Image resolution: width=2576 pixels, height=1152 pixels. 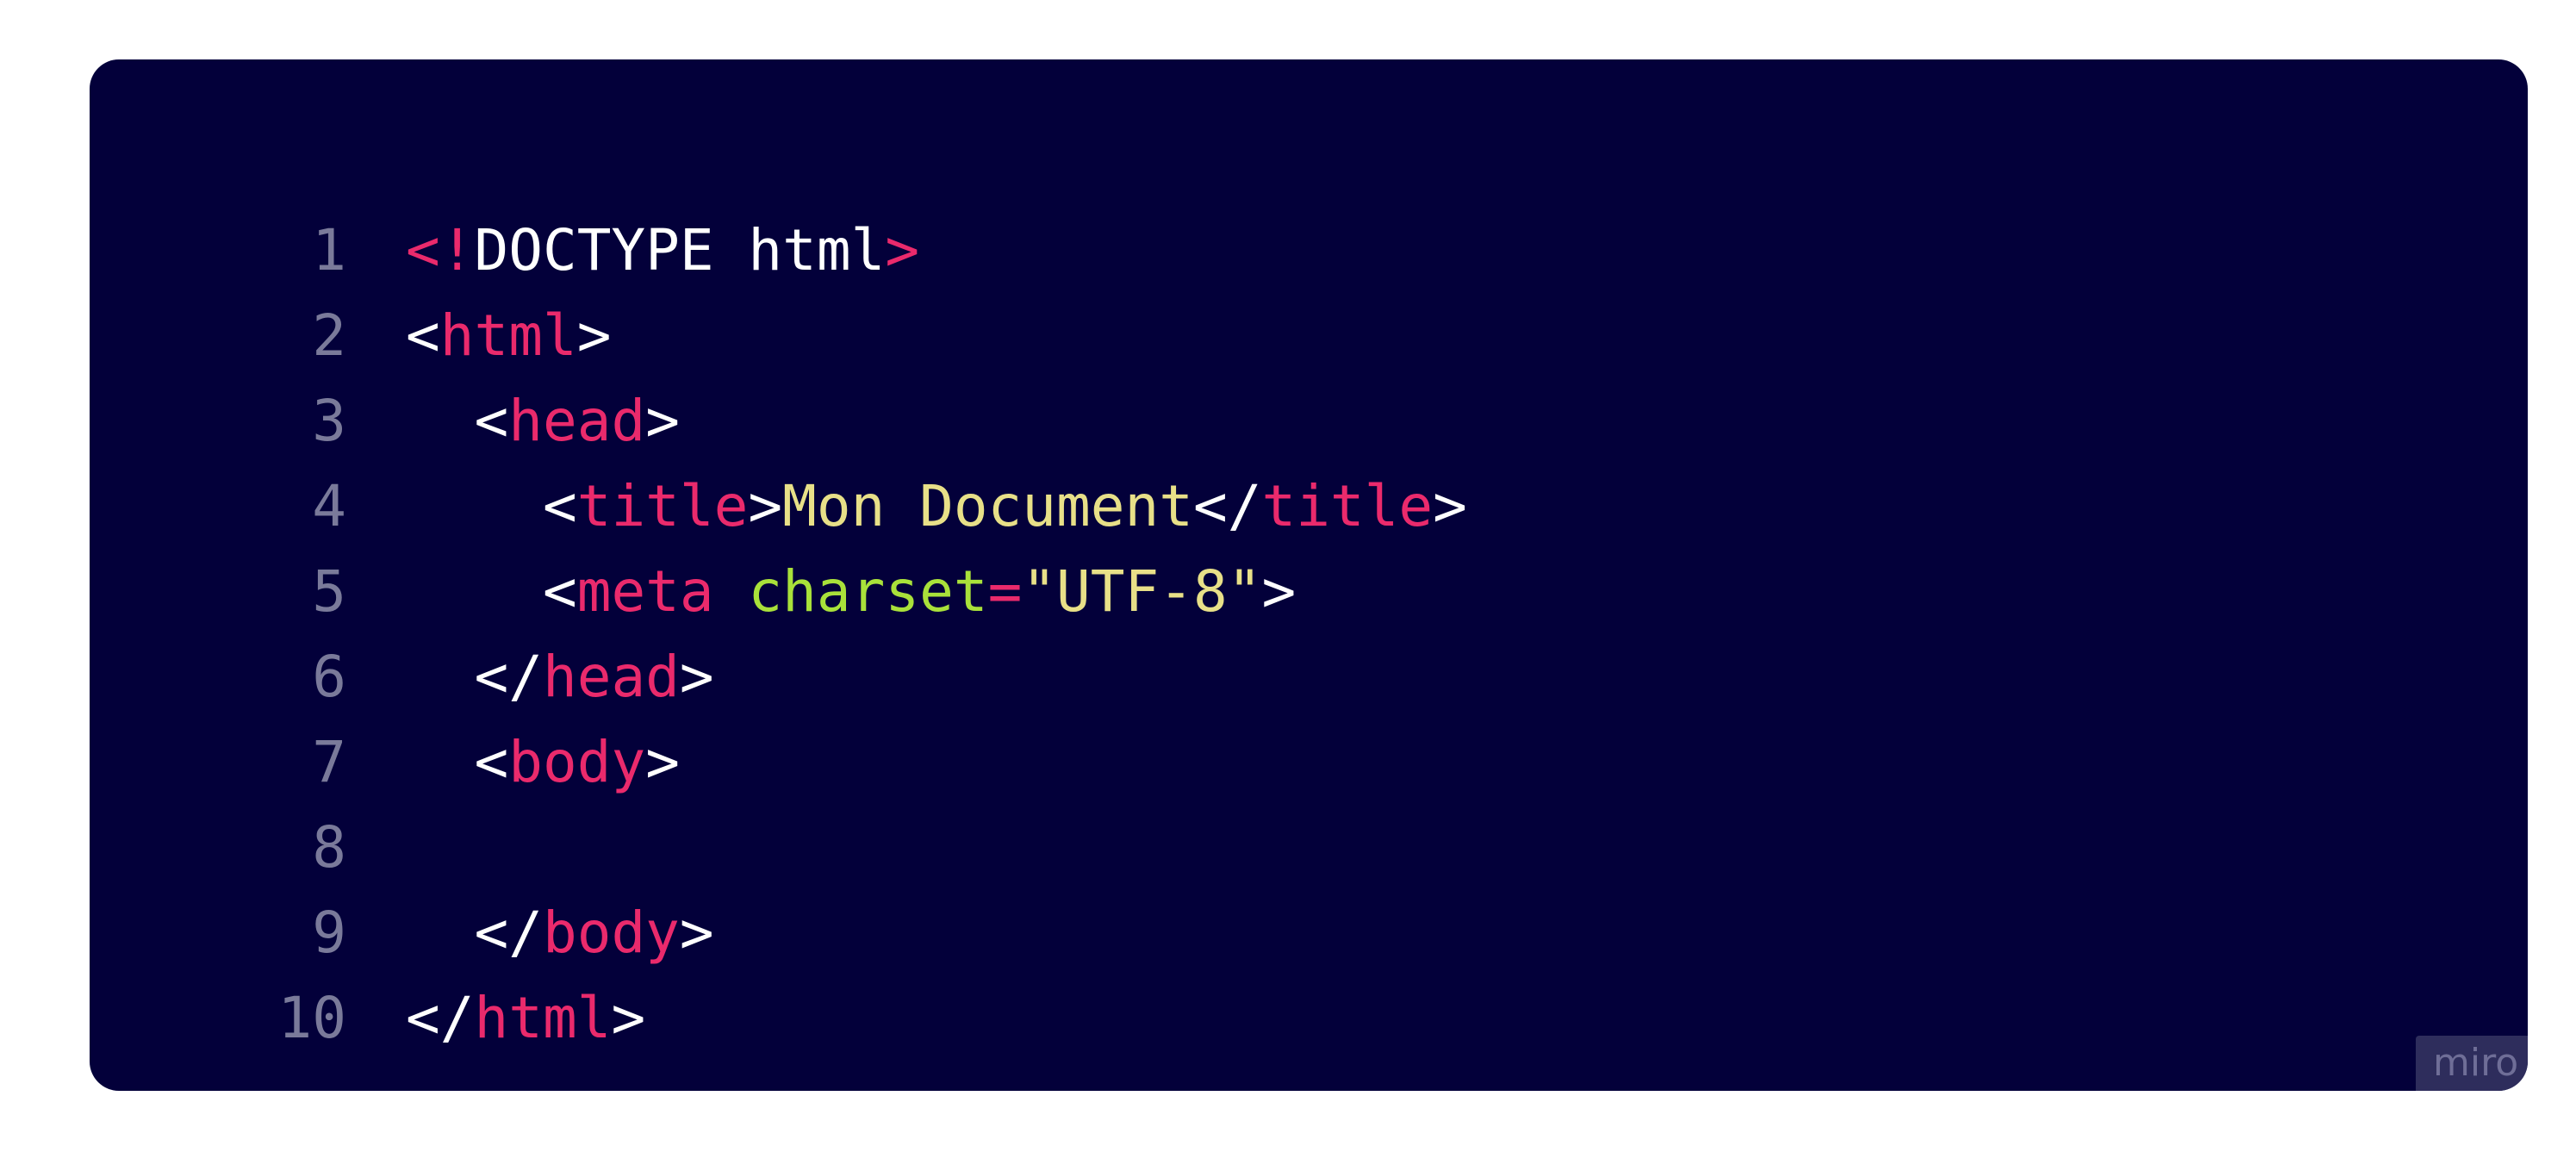 What do you see at coordinates (1309, 676) in the screenshot?
I see `code-line: 6 </head>` at bounding box center [1309, 676].